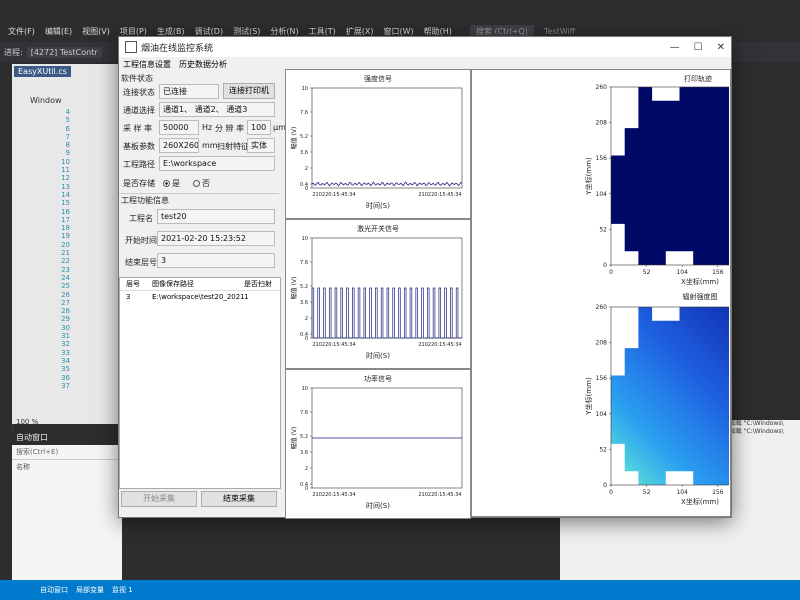  What do you see at coordinates (67, 145) in the screenshot?
I see `line-number: 8` at bounding box center [67, 145].